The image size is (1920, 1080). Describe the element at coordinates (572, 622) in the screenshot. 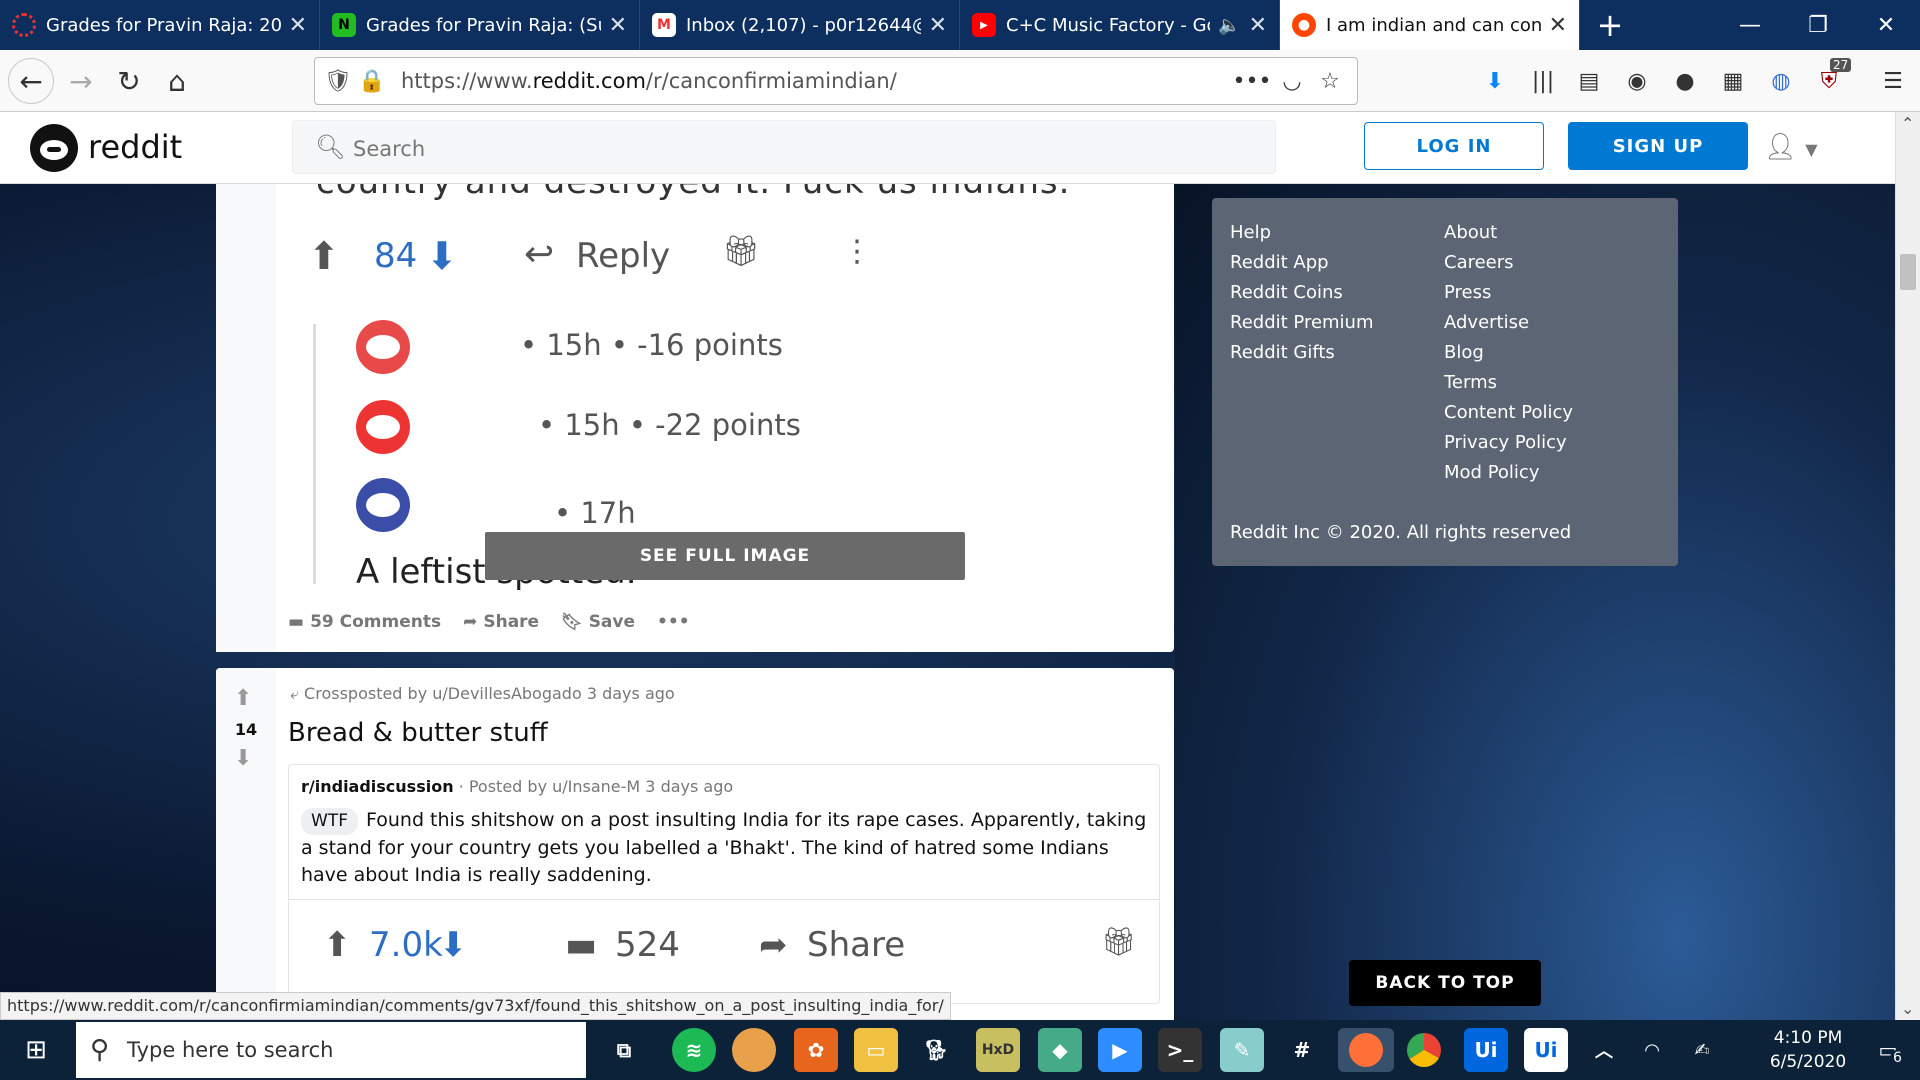

I see `bookmark-icon: 🔖︎` at that location.